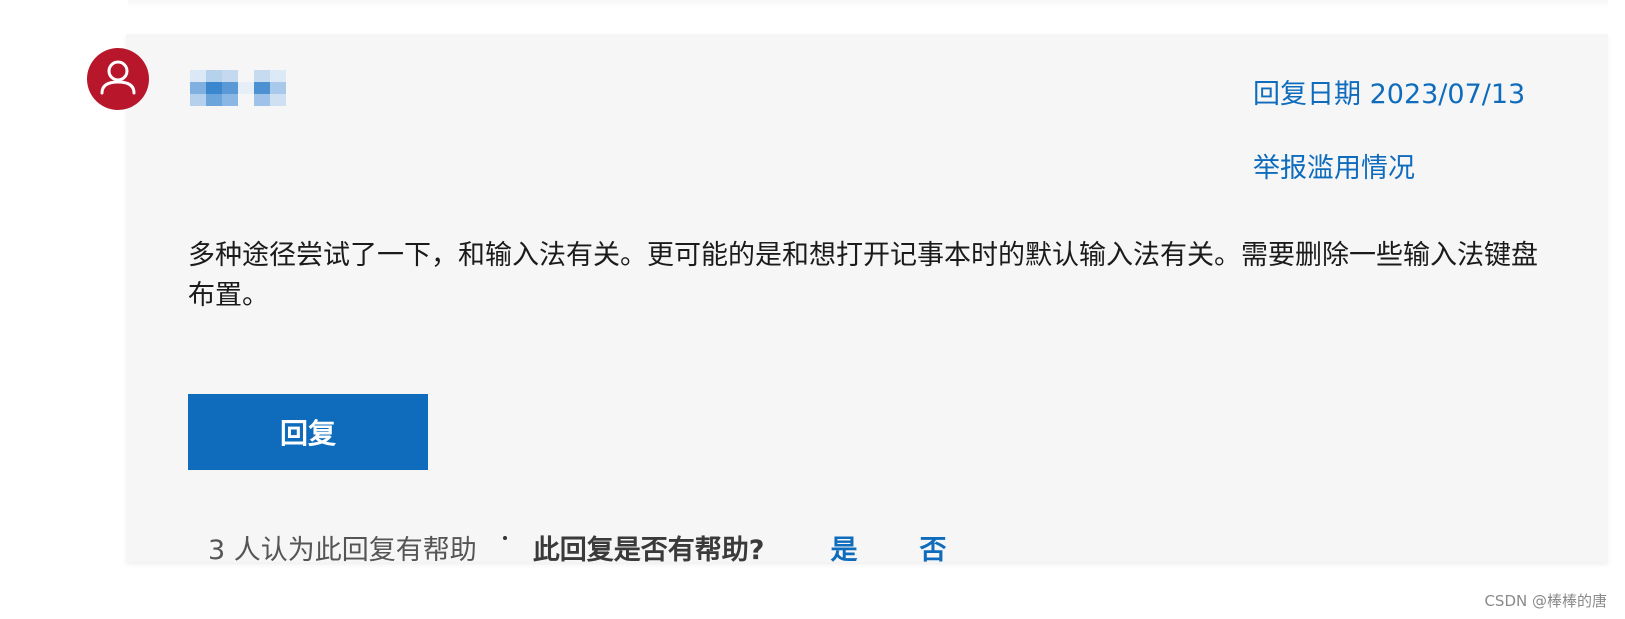  What do you see at coordinates (1545, 601) in the screenshot?
I see `csdn-watermark: CSDN @棒棒的唐` at bounding box center [1545, 601].